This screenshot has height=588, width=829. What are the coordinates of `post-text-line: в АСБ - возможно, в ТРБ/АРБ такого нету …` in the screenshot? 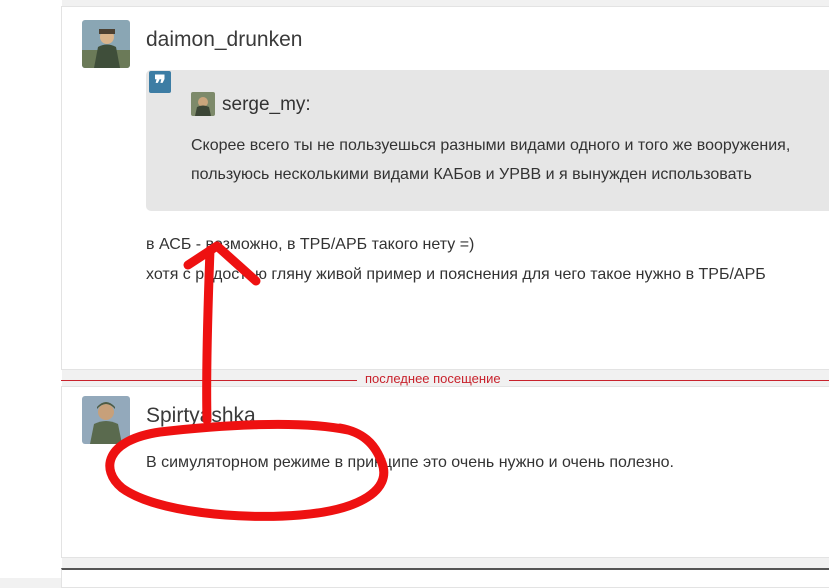 It's located at (310, 244).